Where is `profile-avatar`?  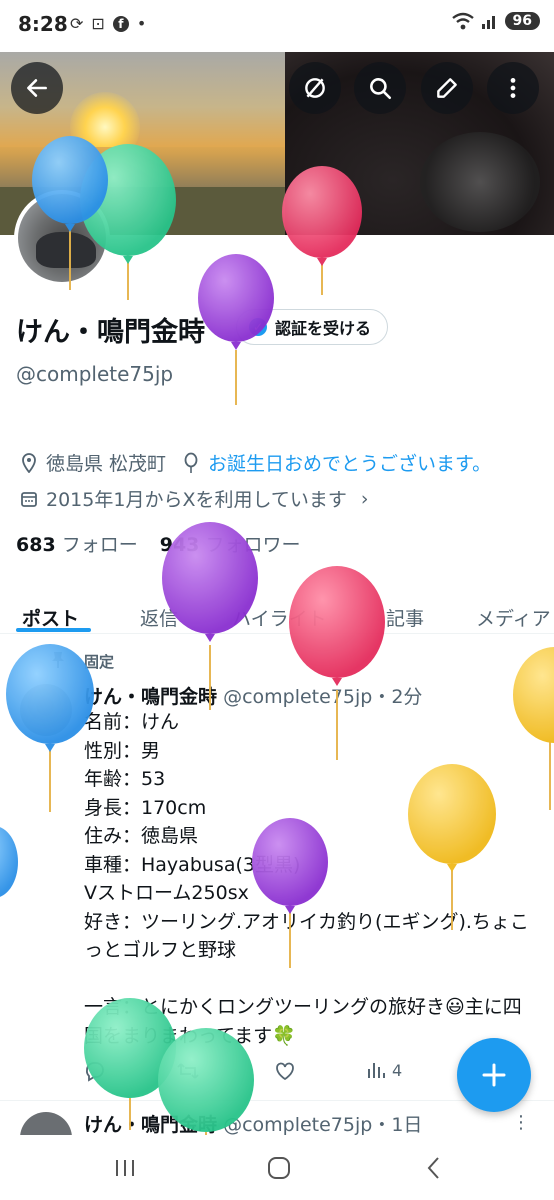
profile-avatar is located at coordinates (62, 238).